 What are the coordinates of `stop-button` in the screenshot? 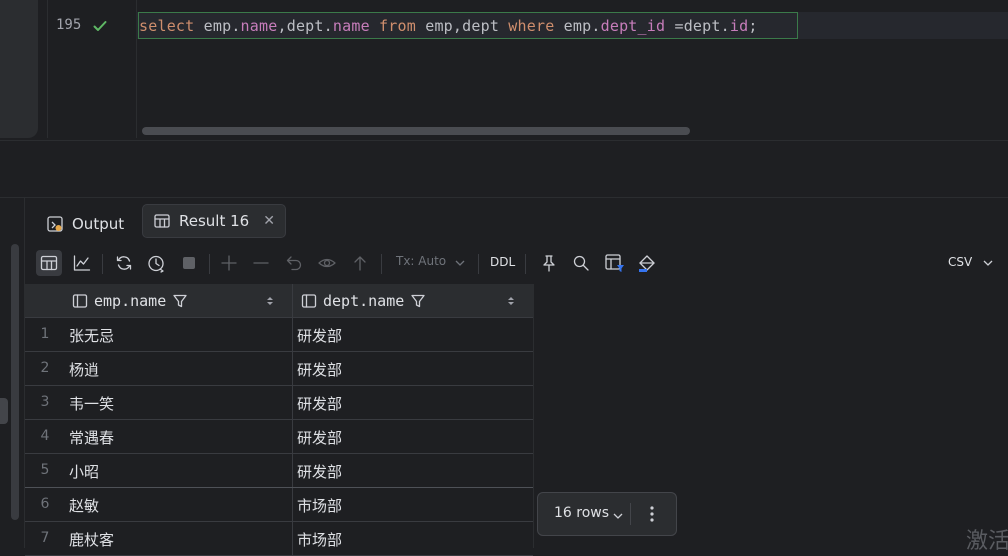 It's located at (189, 263).